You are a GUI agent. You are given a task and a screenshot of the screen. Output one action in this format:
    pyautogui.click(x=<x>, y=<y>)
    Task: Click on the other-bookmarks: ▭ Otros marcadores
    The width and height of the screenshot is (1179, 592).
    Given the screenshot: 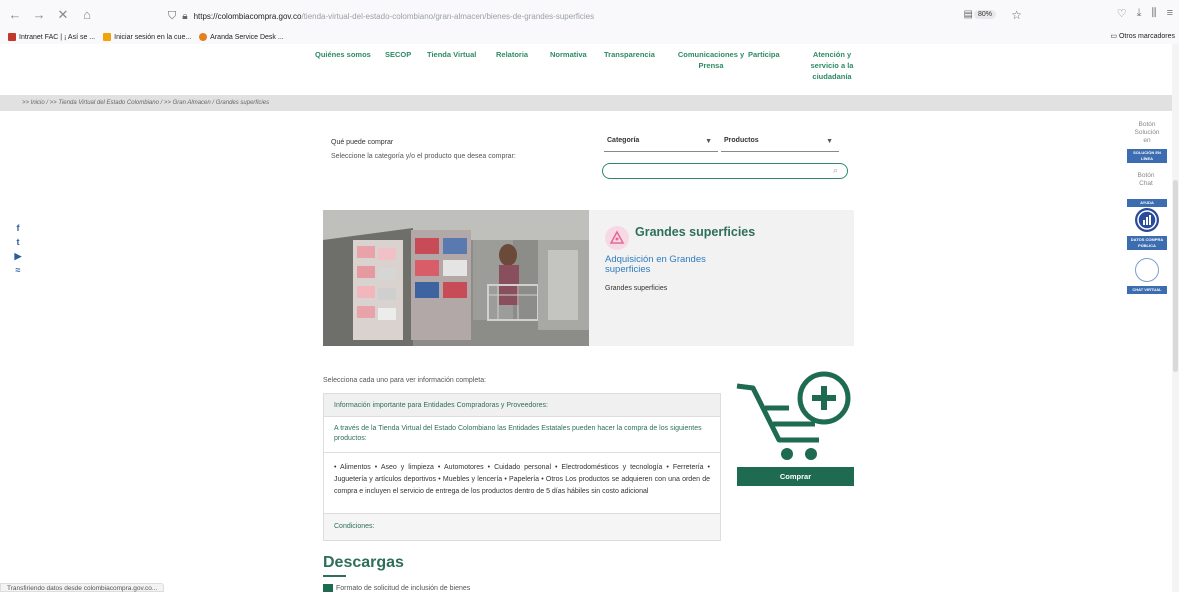 What is the action you would take?
    pyautogui.click(x=1142, y=36)
    